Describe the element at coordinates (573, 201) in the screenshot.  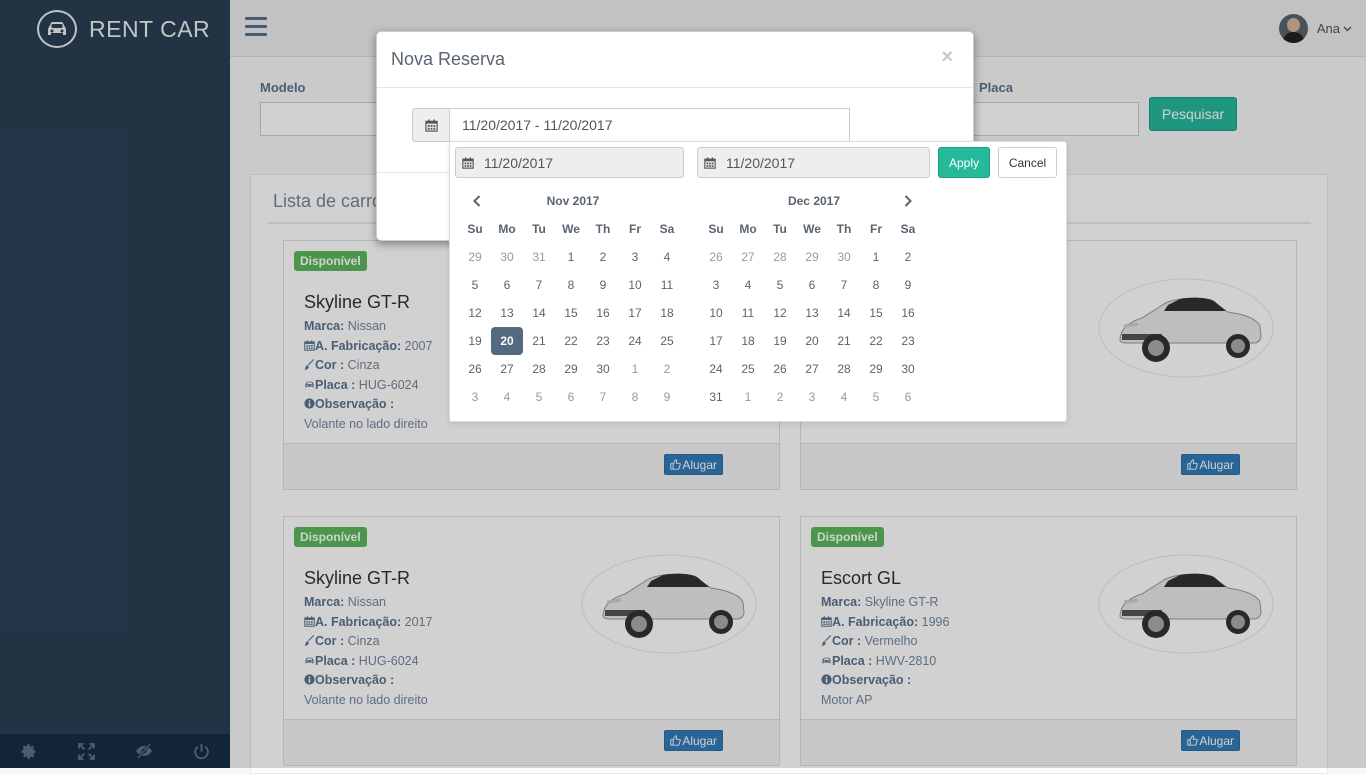
I see `month-title: Nov 2017` at that location.